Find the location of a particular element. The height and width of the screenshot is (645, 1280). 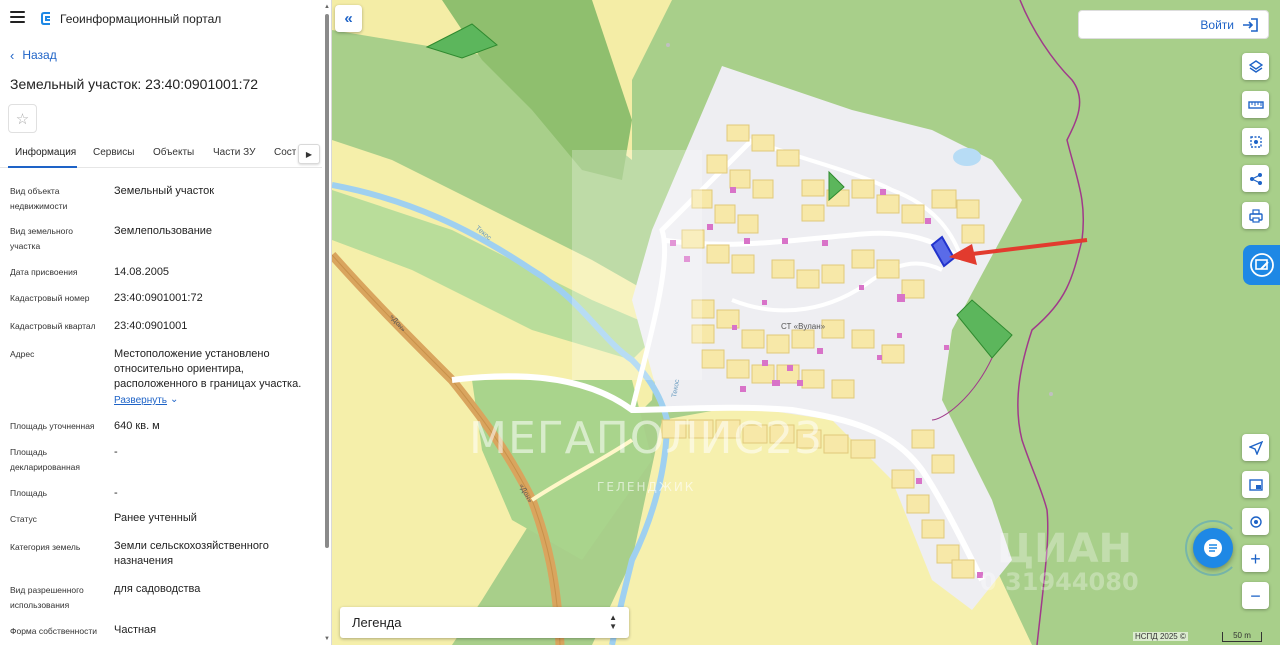

ruler-icon is located at coordinates (1255, 104).